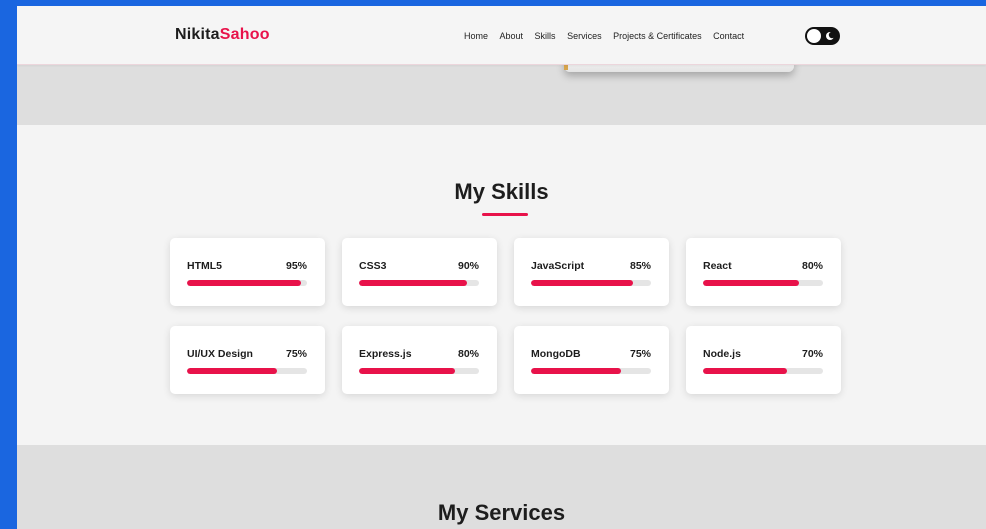 The width and height of the screenshot is (986, 529). I want to click on skill-name: JavaScript, so click(558, 266).